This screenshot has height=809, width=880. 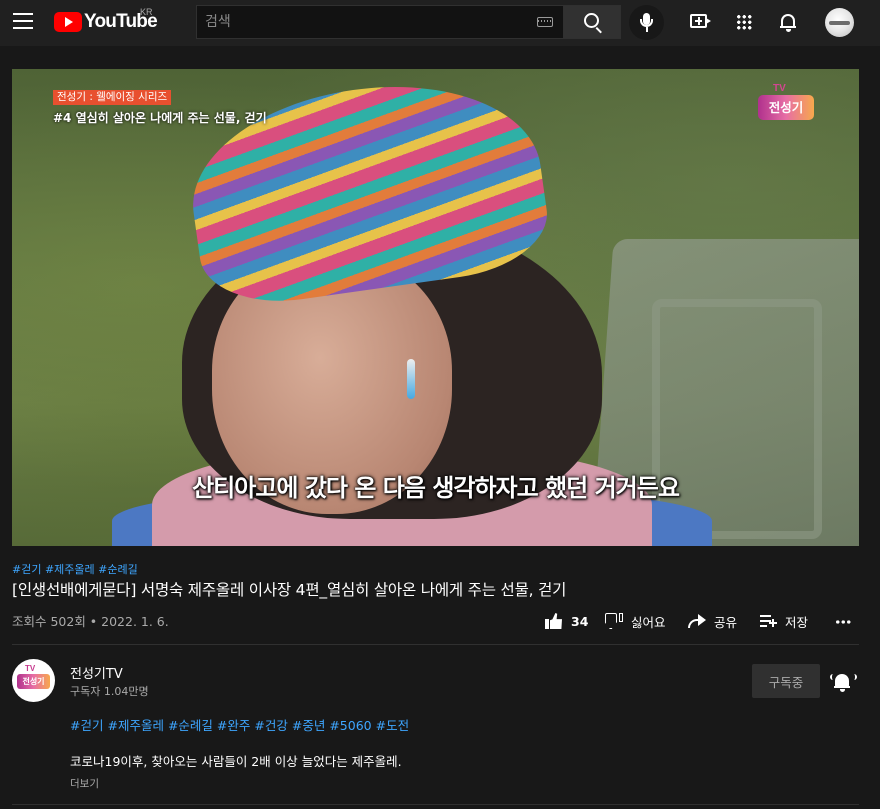 What do you see at coordinates (411, 379) in the screenshot?
I see `video-earring` at bounding box center [411, 379].